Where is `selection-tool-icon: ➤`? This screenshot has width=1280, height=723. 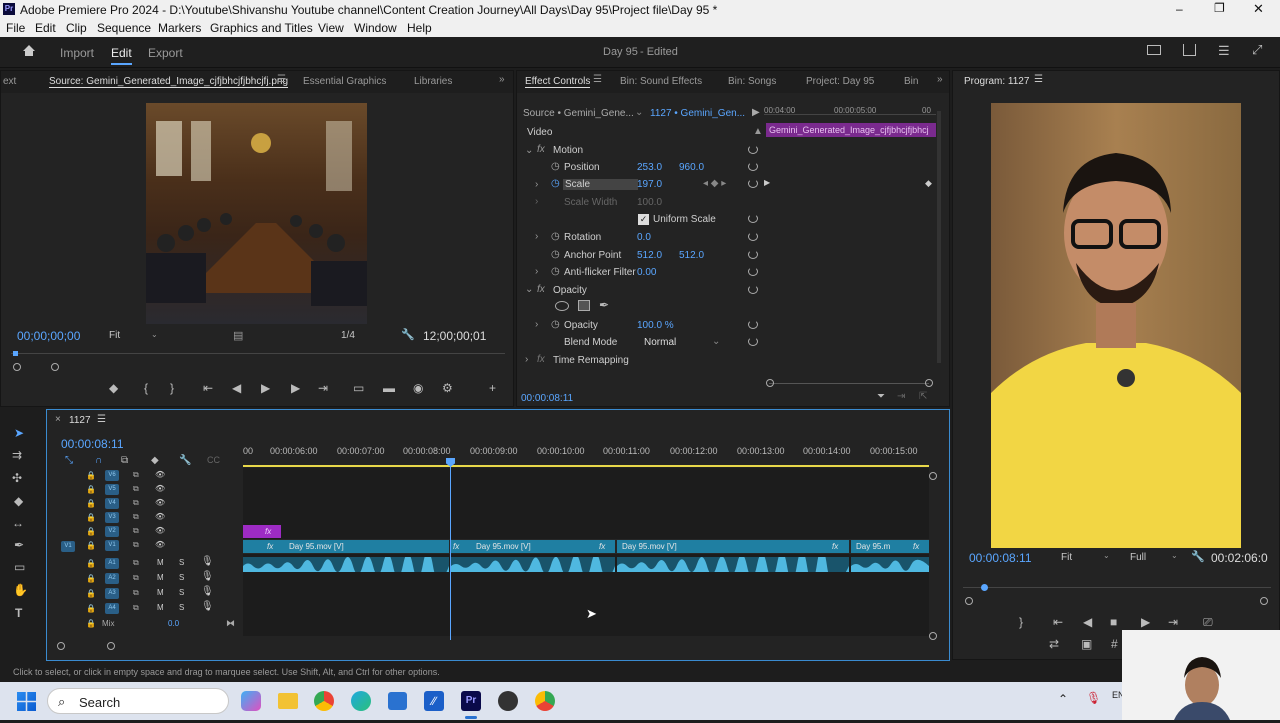
selection-tool-icon: ➤ is located at coordinates (19, 433).